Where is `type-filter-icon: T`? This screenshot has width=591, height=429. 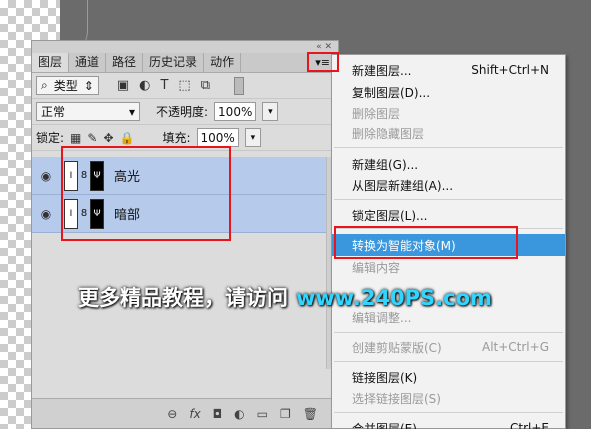
type-filter-icon: T is located at coordinates (164, 85).